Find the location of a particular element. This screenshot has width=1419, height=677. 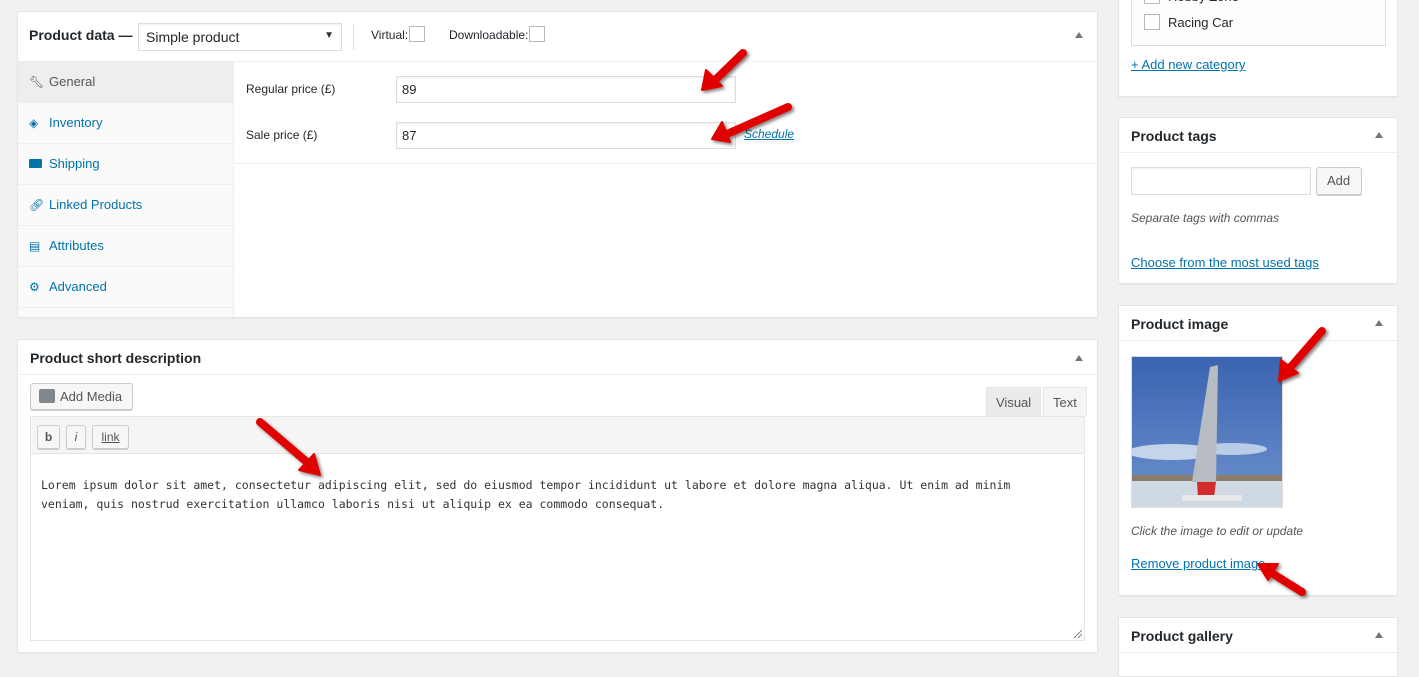

short-description-header: Product short description is located at coordinates (557, 357).